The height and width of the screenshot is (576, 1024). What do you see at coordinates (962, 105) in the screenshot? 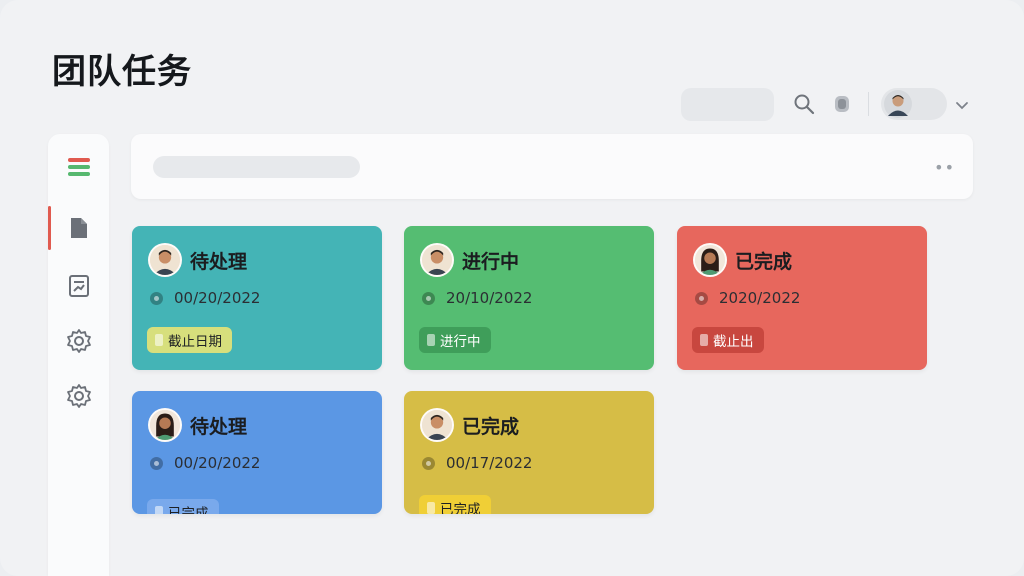
I see `chevron-down-icon` at bounding box center [962, 105].